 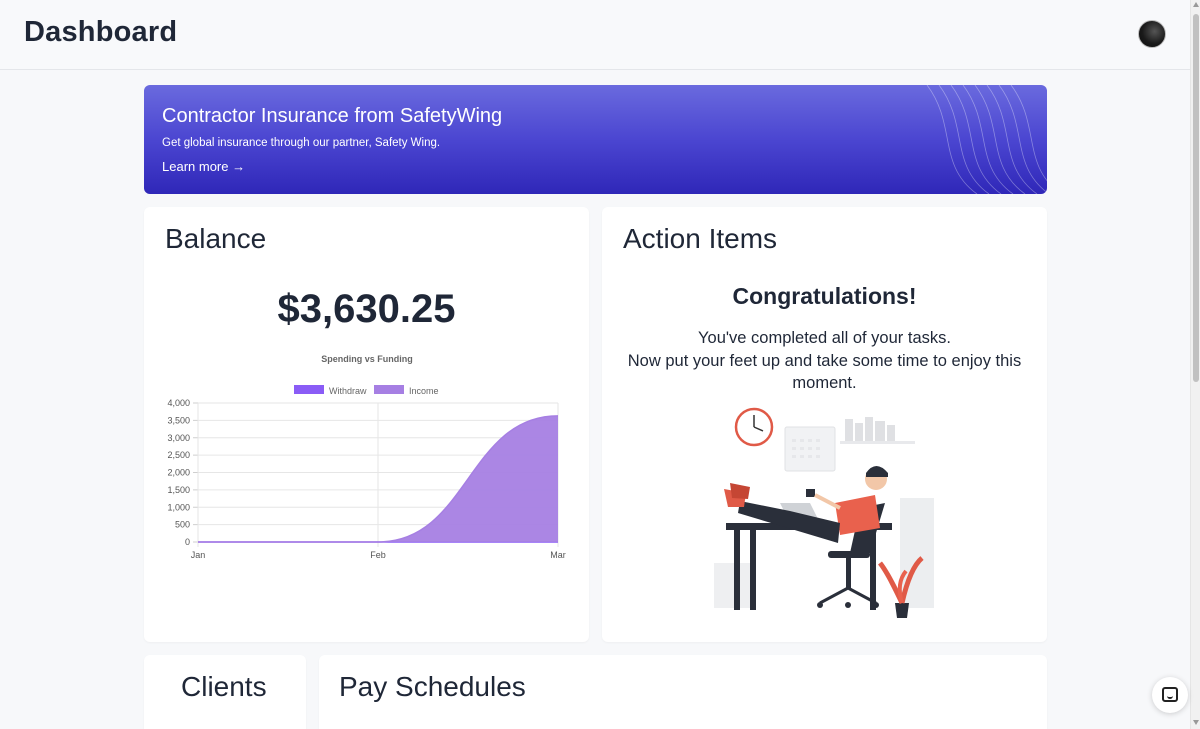 What do you see at coordinates (810, 449) in the screenshot?
I see `calendar-illustration` at bounding box center [810, 449].